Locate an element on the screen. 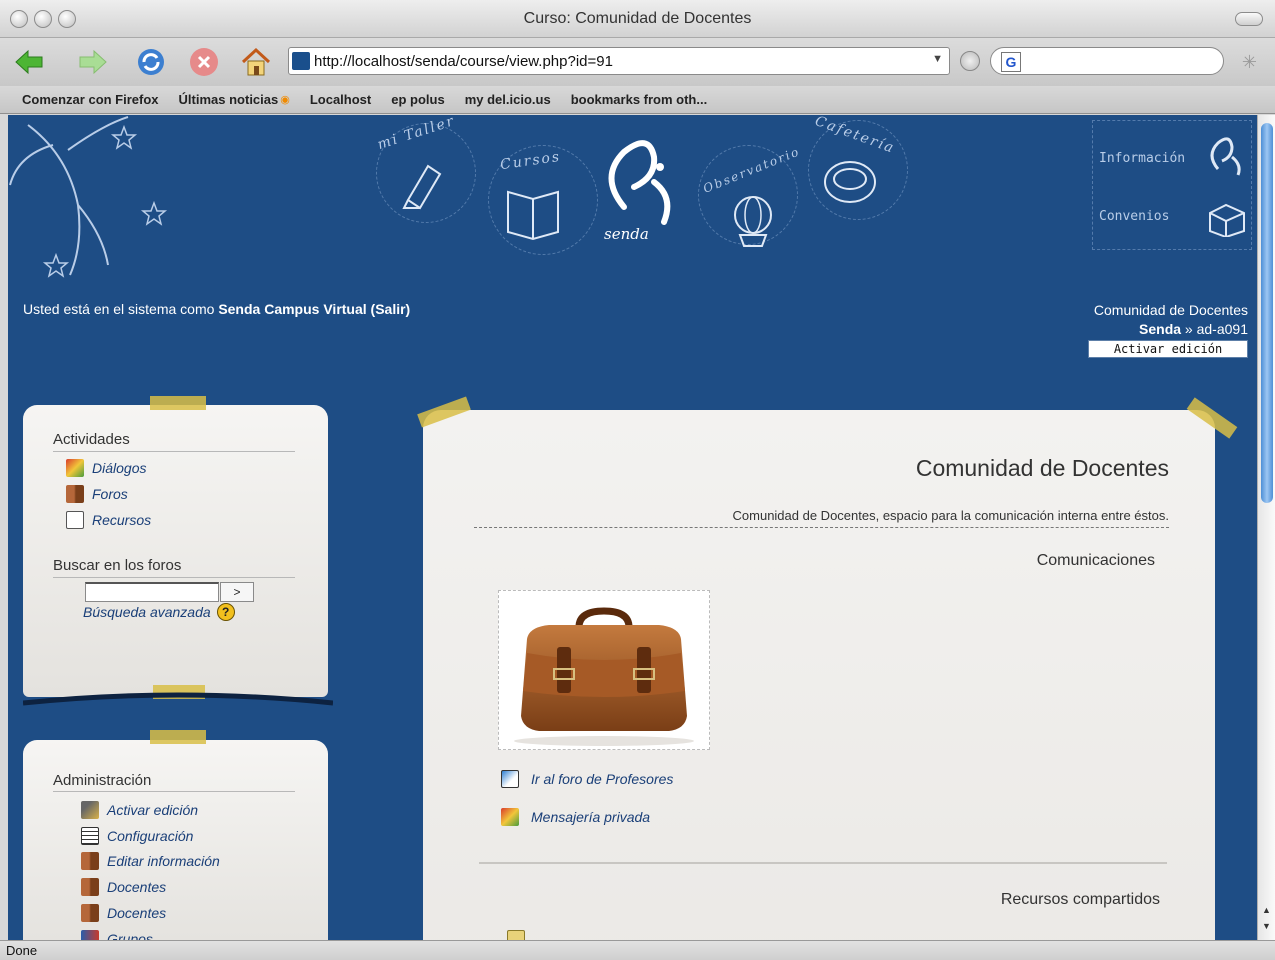 Image resolution: width=1275 pixels, height=960 pixels. home-button is located at coordinates (256, 62).